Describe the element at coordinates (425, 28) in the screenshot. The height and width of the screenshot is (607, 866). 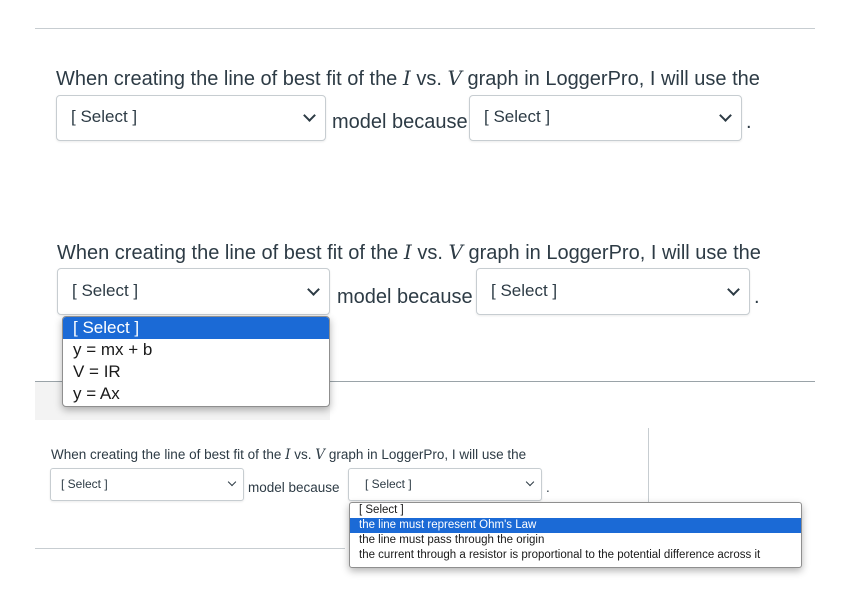
I see `top-divider` at that location.